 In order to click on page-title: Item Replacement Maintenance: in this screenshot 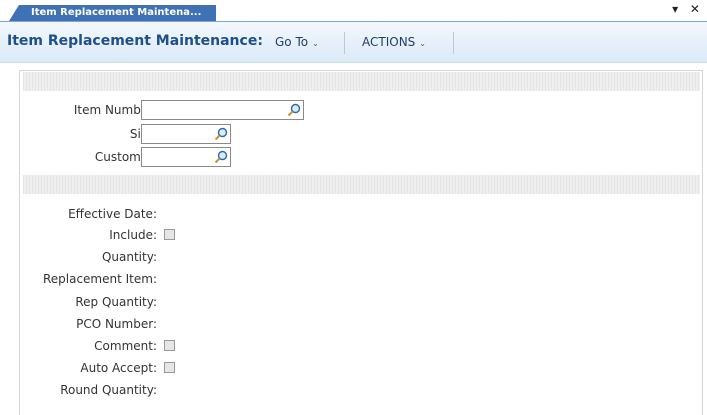, I will do `click(135, 41)`.